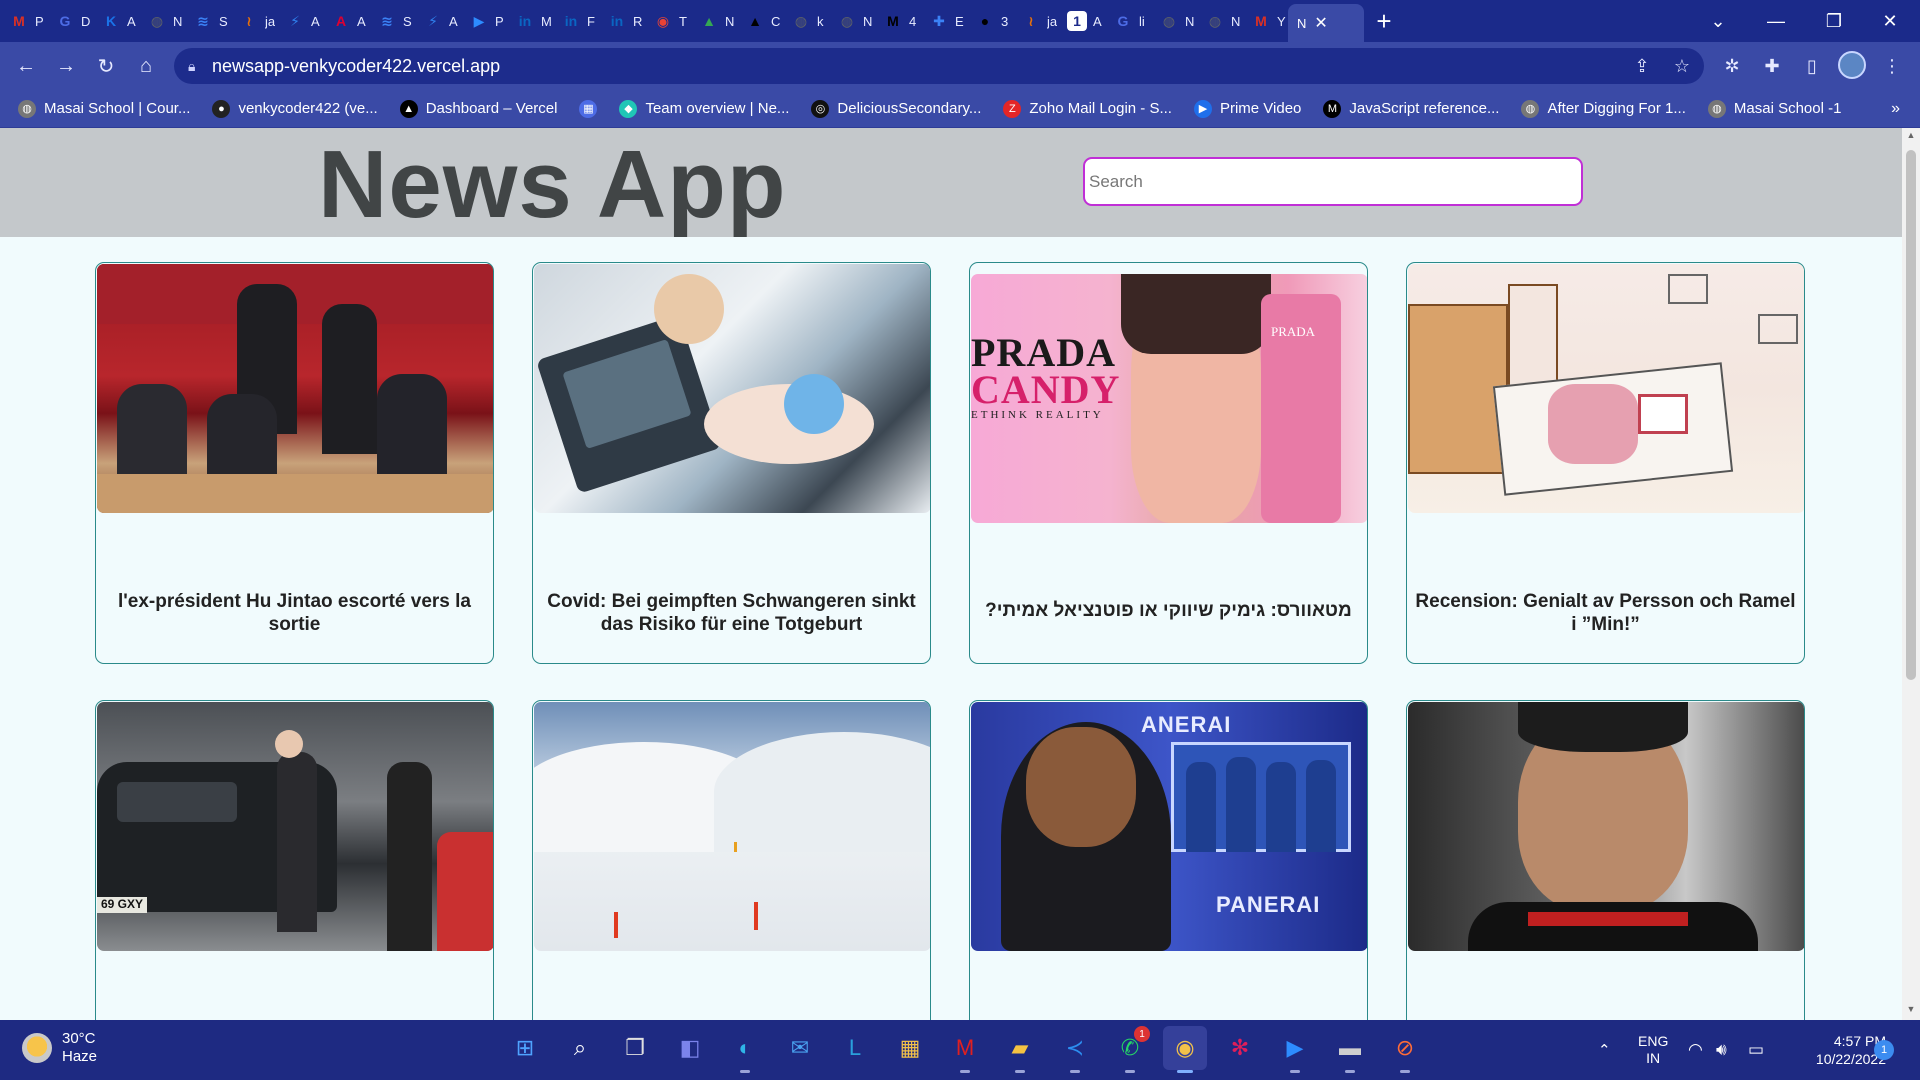 The height and width of the screenshot is (1080, 1920). What do you see at coordinates (1776, 21) in the screenshot?
I see `minimize-button: —` at bounding box center [1776, 21].